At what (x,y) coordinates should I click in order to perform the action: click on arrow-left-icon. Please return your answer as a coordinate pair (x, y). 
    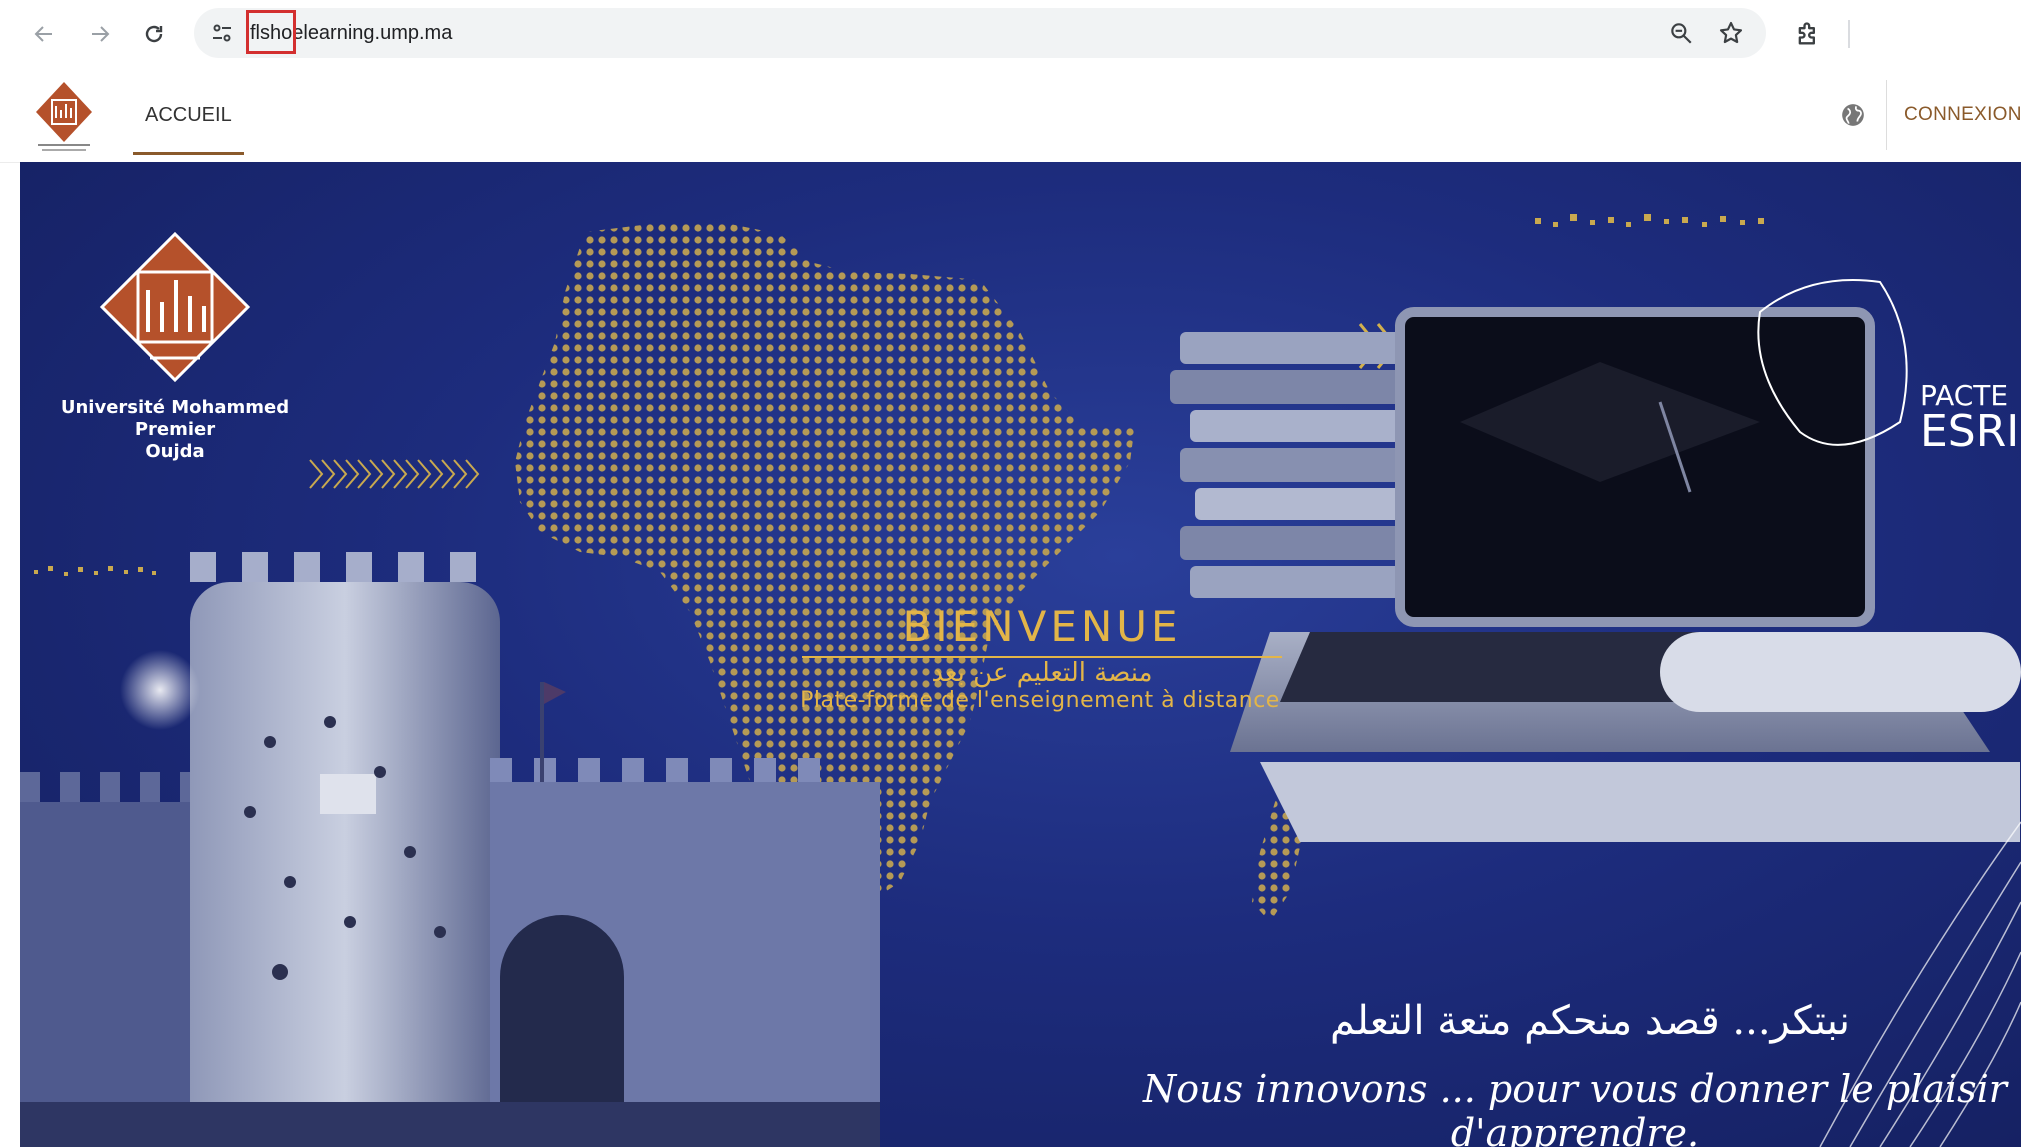
    Looking at the image, I should click on (43, 34).